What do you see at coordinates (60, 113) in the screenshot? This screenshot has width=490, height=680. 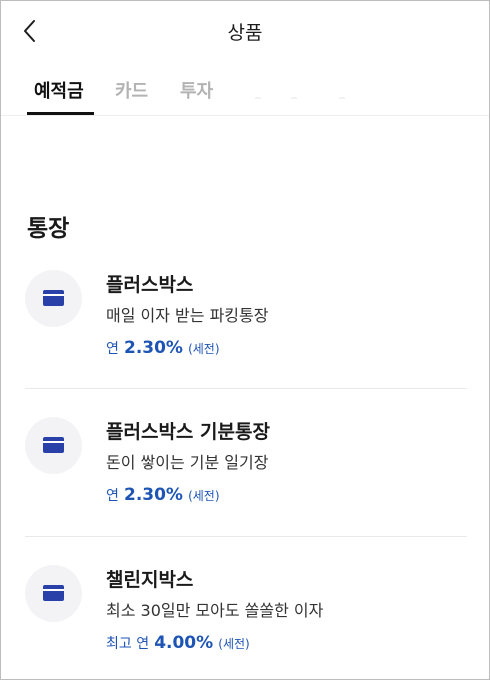 I see `active-tab-indicator` at bounding box center [60, 113].